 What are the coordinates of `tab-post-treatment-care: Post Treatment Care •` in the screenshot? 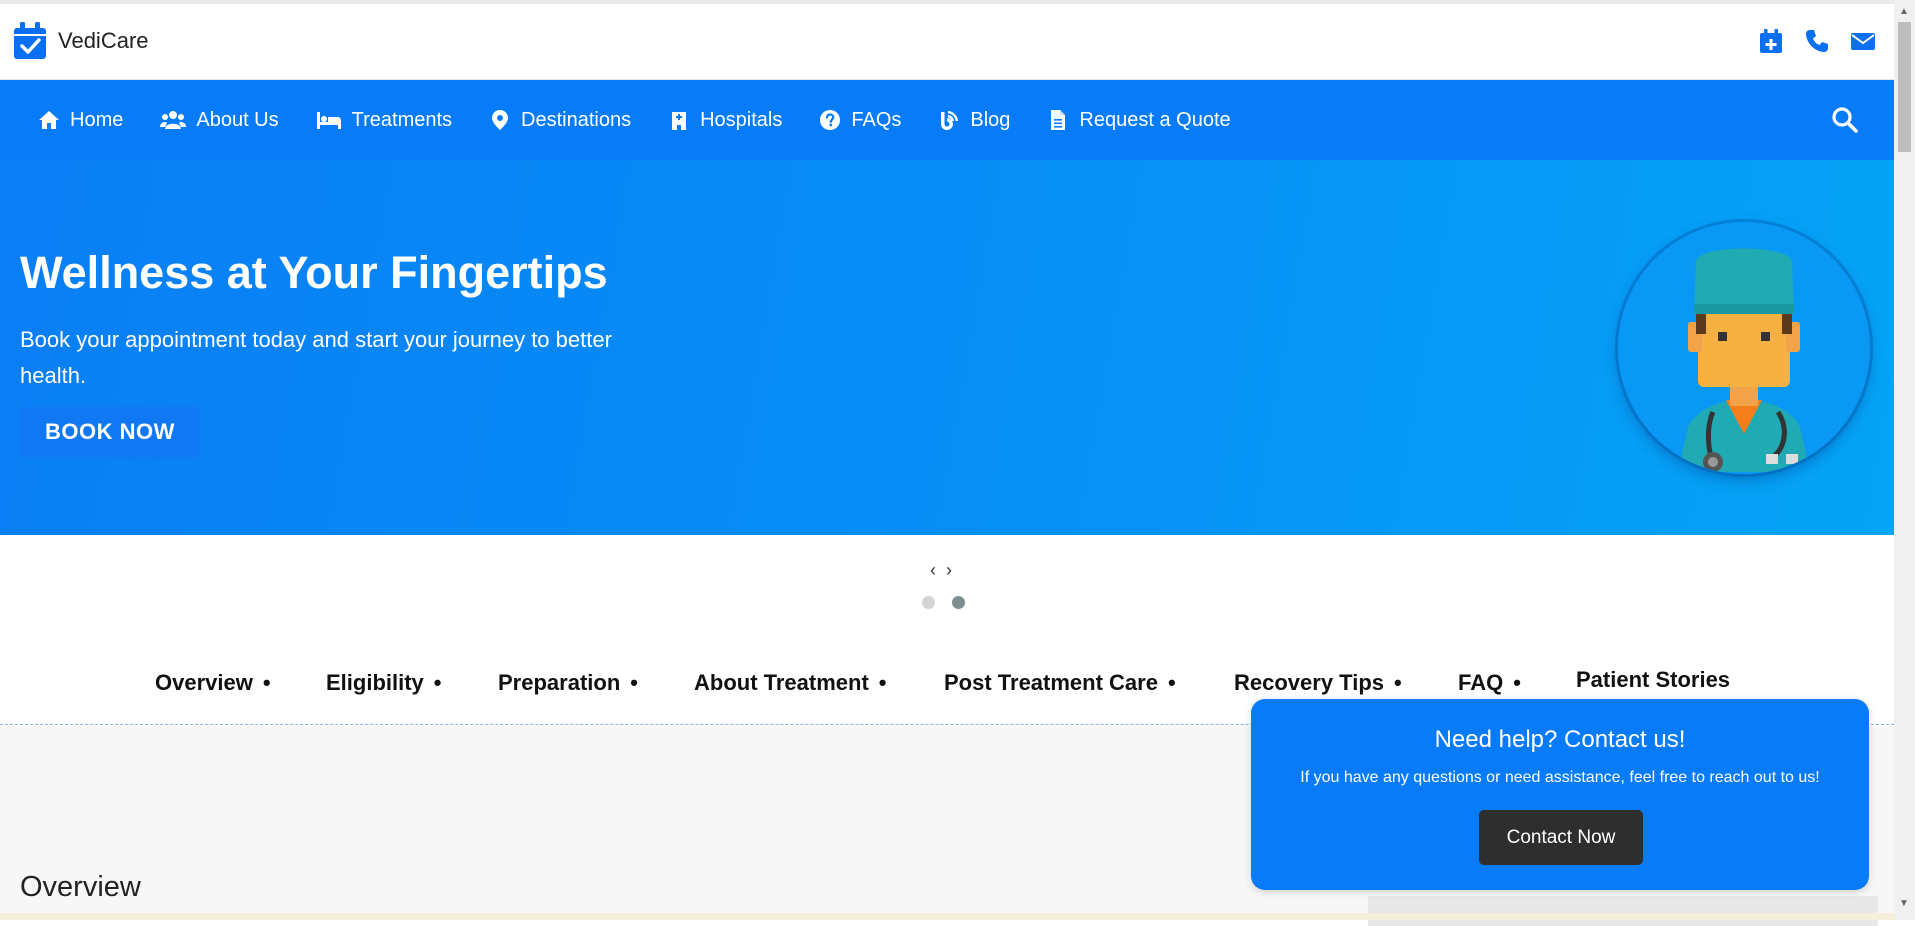 It's located at (1060, 683).